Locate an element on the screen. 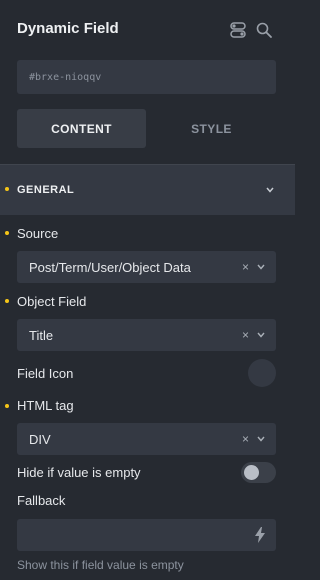  toggle-switch-icon is located at coordinates (238, 30).